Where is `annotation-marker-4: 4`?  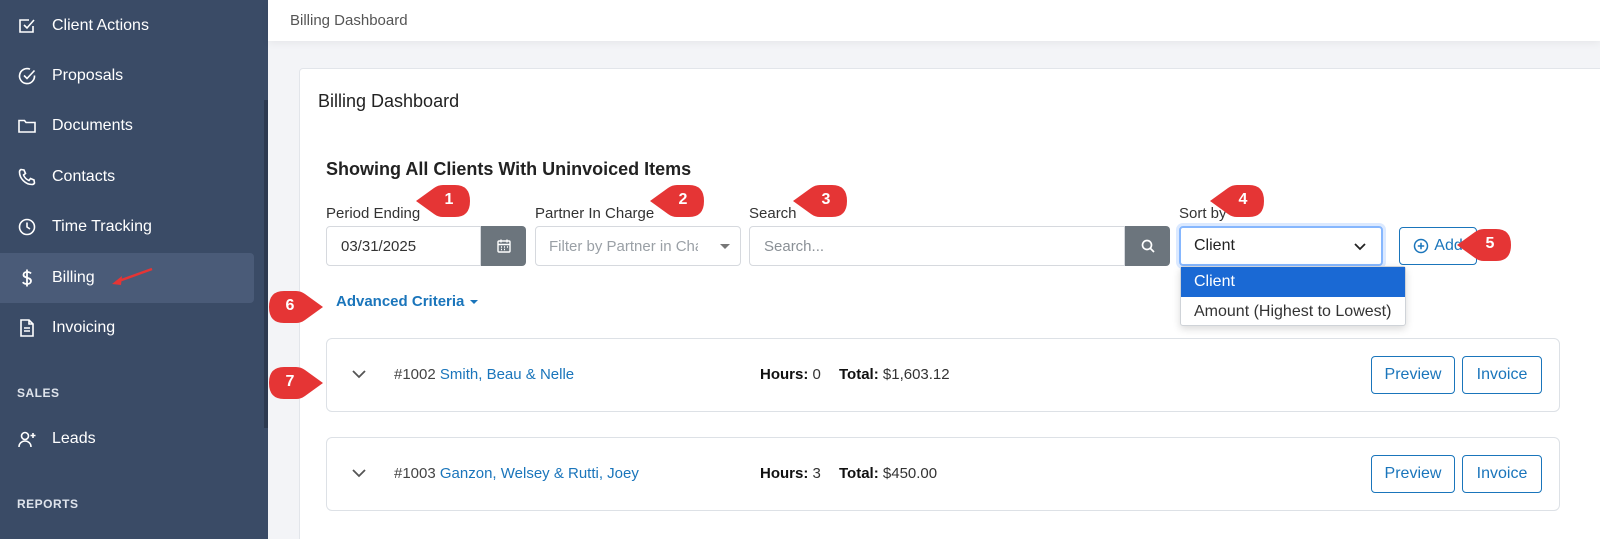
annotation-marker-4: 4 is located at coordinates (1237, 201).